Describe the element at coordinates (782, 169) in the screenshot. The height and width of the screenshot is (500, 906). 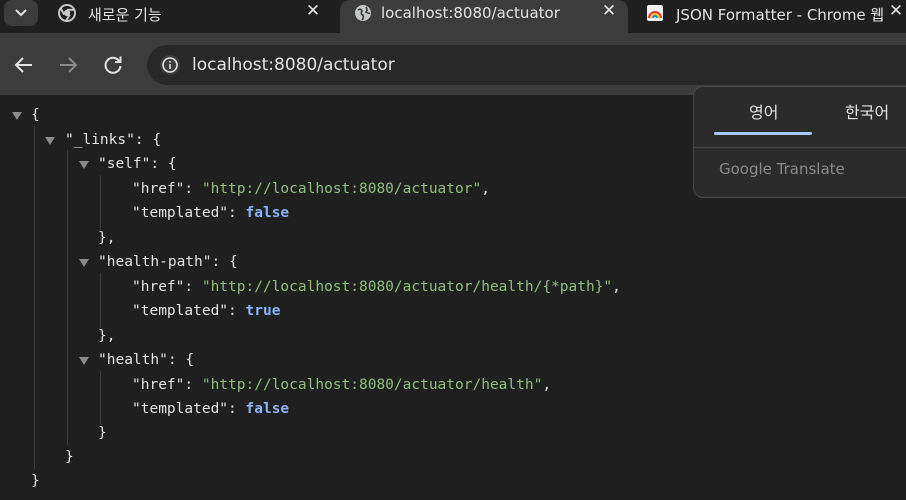
I see `google-translate-brand: Google Translate` at that location.